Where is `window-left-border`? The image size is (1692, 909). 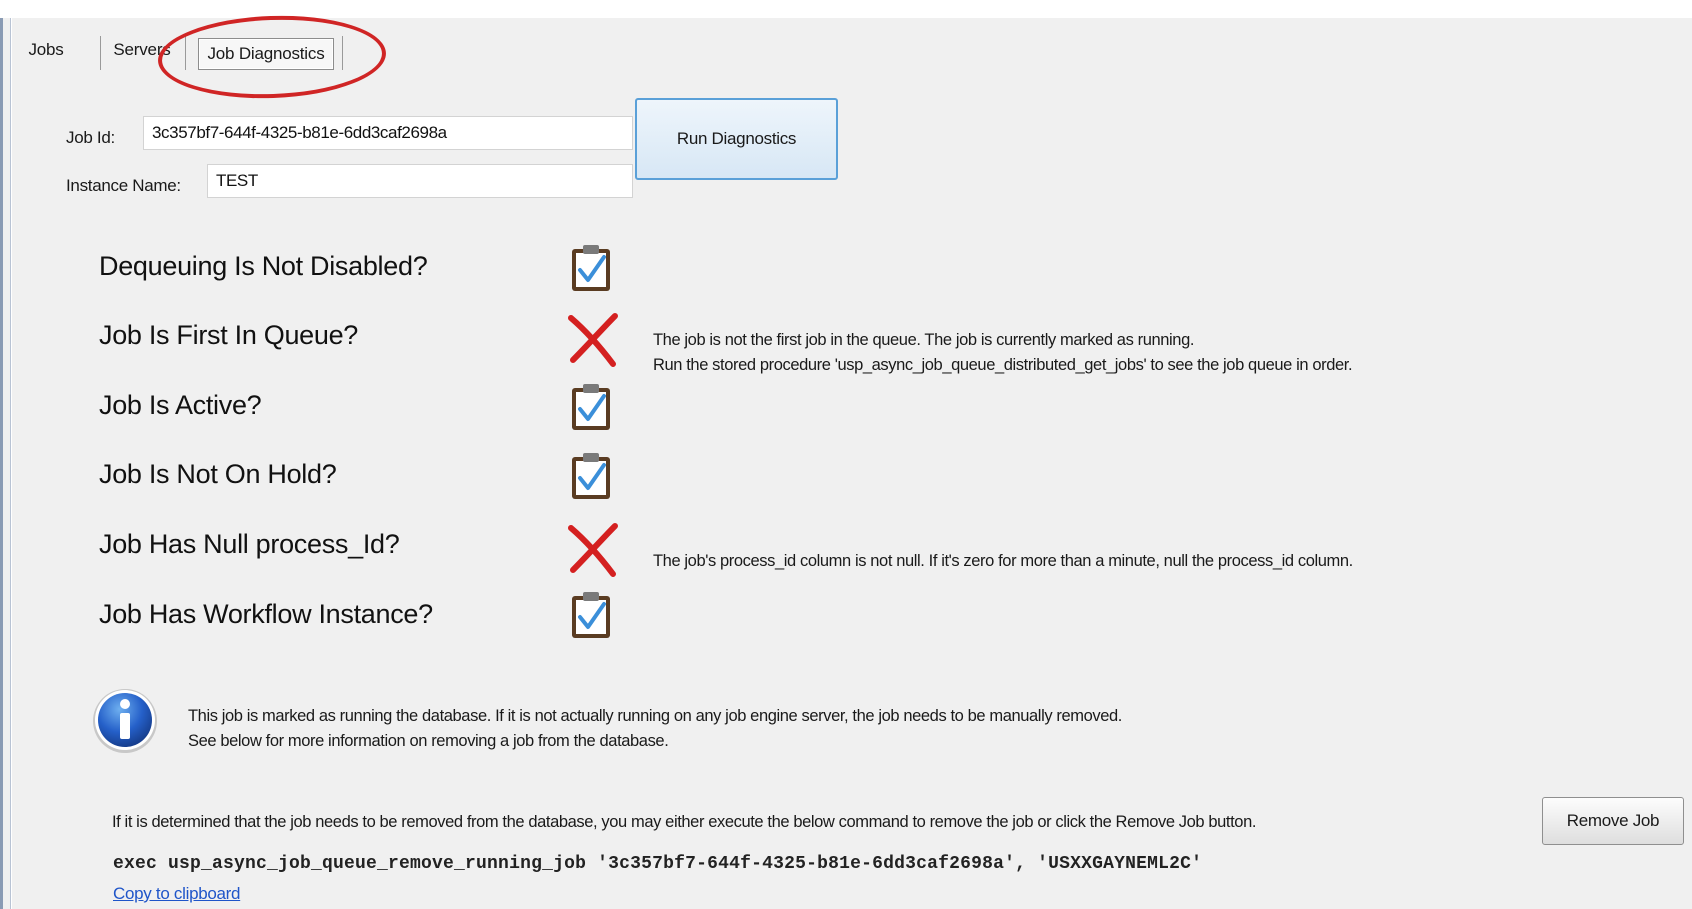
window-left-border is located at coordinates (5, 463).